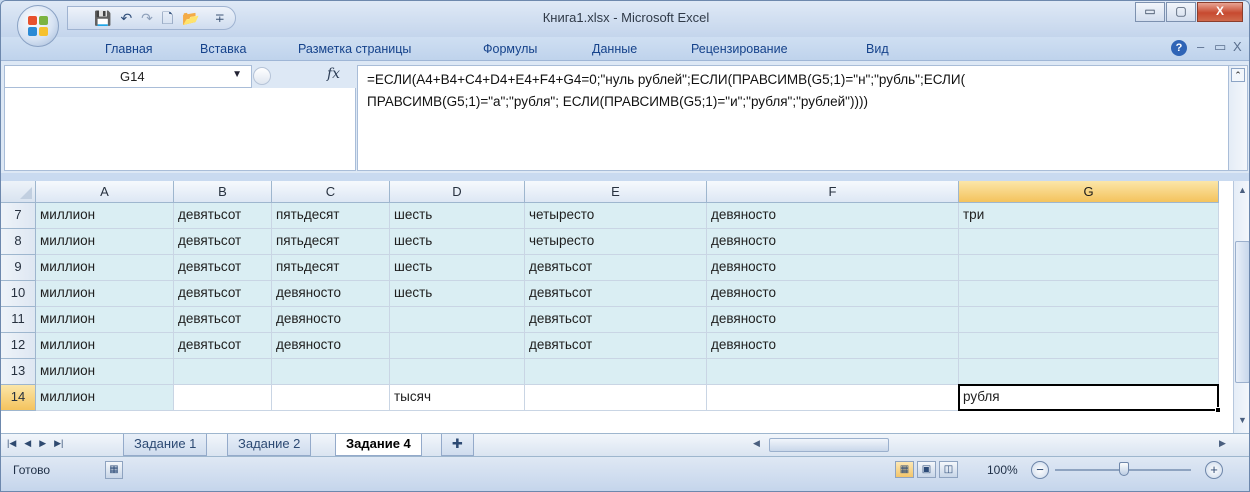 This screenshot has width=1250, height=492. I want to click on cell-a10: миллион, so click(105, 294).